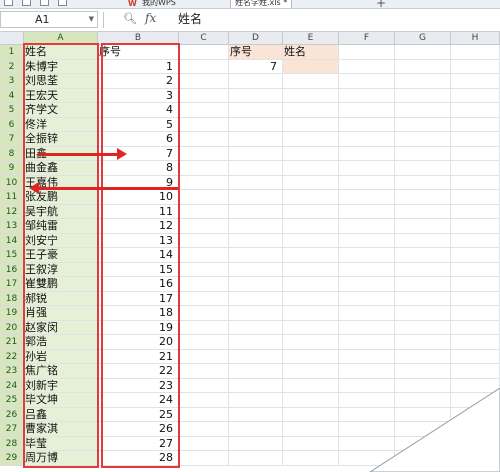 This screenshot has height=472, width=500. What do you see at coordinates (367, 400) in the screenshot?
I see `cell-f25` at bounding box center [367, 400].